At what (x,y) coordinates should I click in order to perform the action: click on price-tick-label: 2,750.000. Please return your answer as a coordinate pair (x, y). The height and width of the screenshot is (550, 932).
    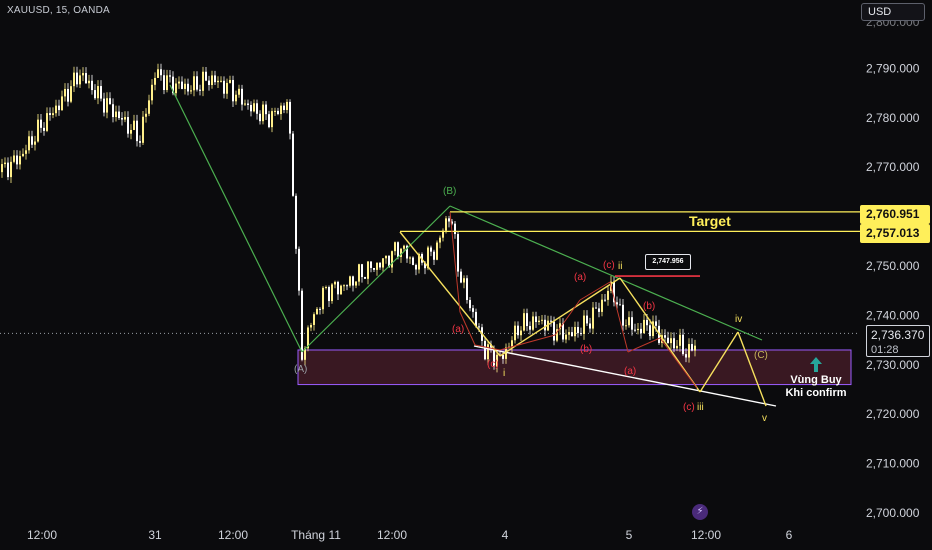
    Looking at the image, I should click on (893, 266).